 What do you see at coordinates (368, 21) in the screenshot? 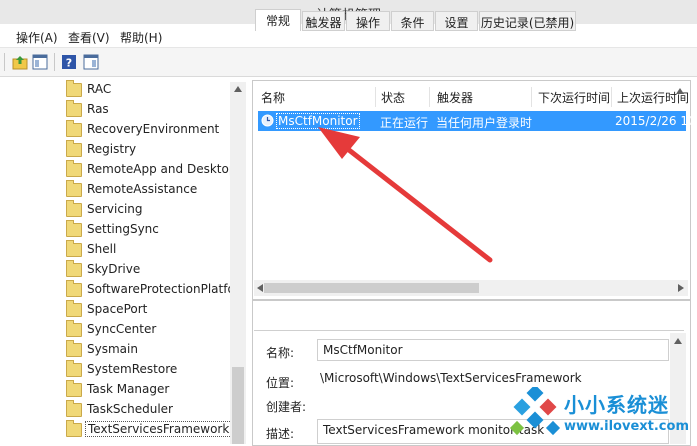
I see `tab-actions: 操作` at bounding box center [368, 21].